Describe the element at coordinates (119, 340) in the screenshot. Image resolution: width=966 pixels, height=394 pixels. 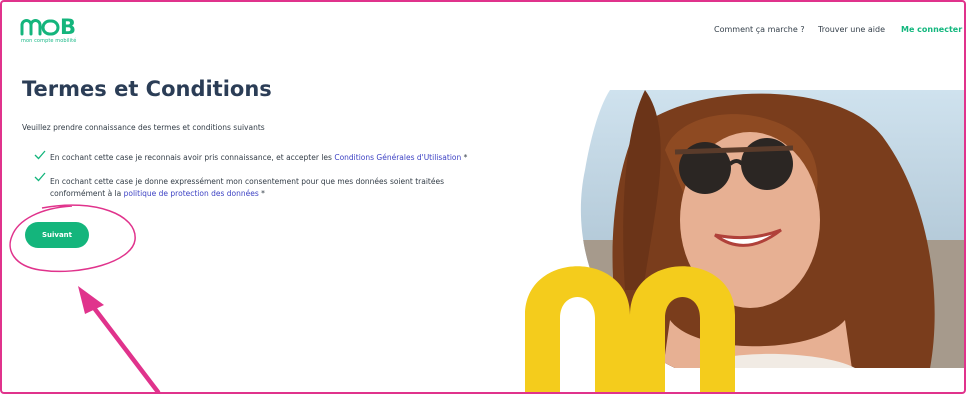
I see `annotation-arrow` at that location.